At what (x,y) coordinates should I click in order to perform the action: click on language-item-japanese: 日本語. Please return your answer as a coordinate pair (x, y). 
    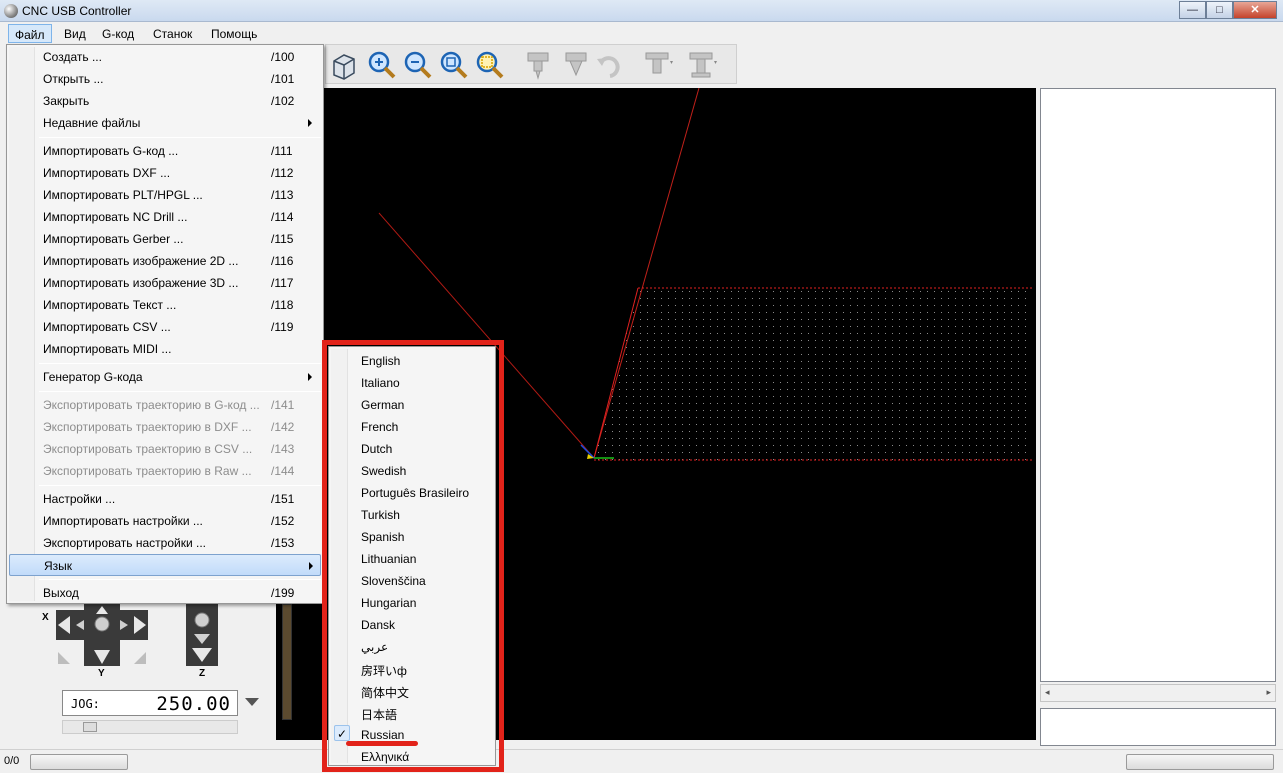
    Looking at the image, I should click on (412, 712).